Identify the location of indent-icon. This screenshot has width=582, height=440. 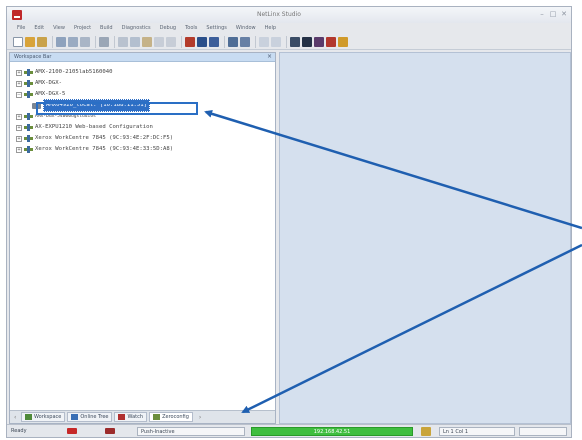
(264, 41).